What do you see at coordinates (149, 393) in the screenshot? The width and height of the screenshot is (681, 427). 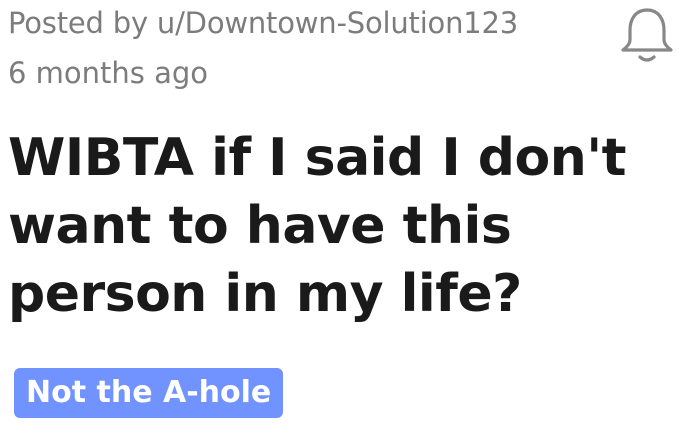 I see `post-flair-badge: Not the A-hole` at bounding box center [149, 393].